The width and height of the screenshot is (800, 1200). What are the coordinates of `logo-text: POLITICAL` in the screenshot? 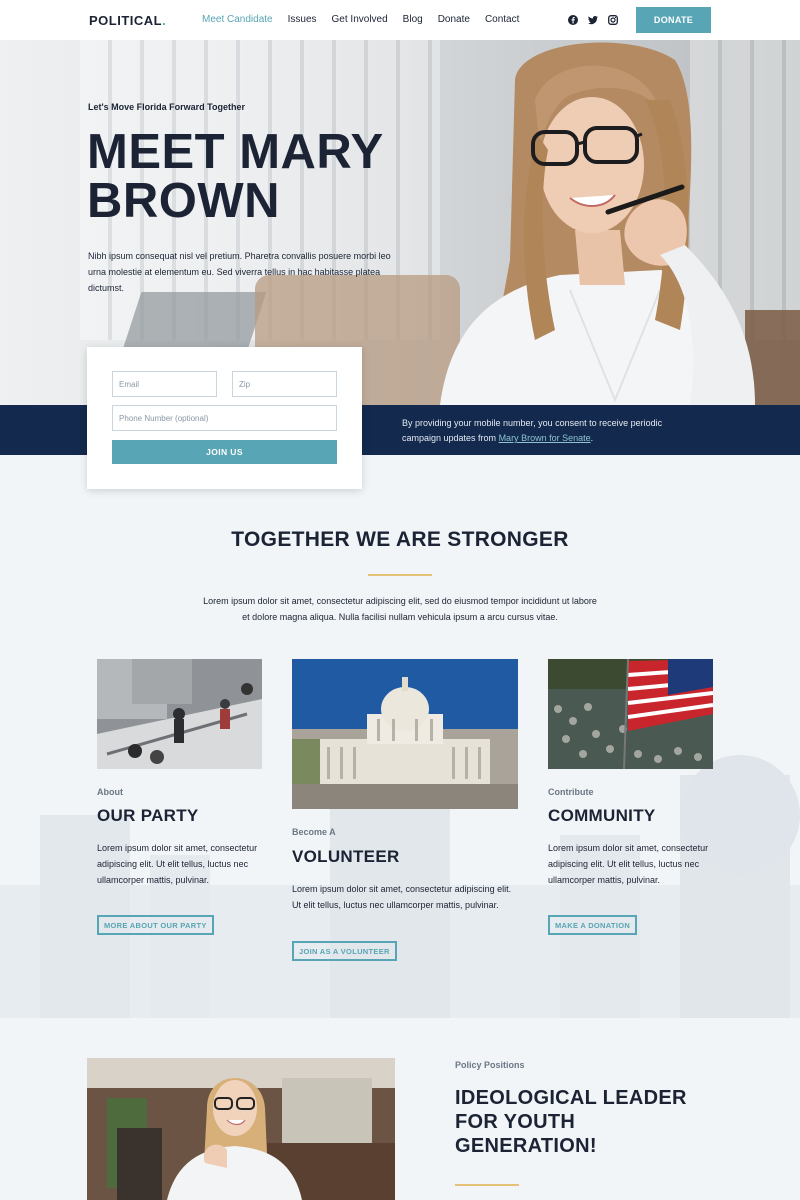 It's located at (126, 20).